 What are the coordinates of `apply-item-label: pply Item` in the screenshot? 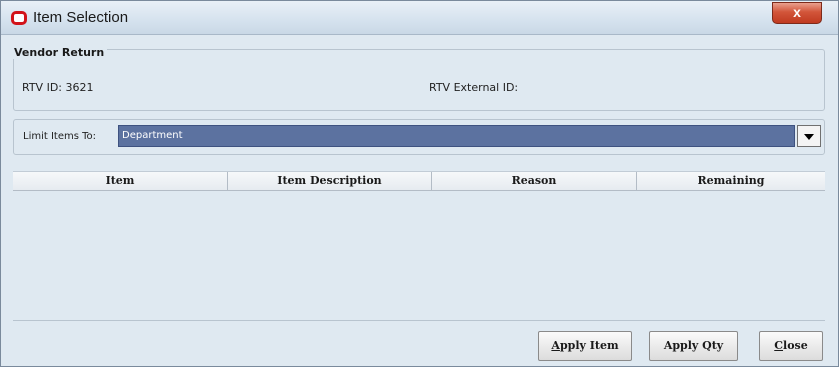 It's located at (589, 345).